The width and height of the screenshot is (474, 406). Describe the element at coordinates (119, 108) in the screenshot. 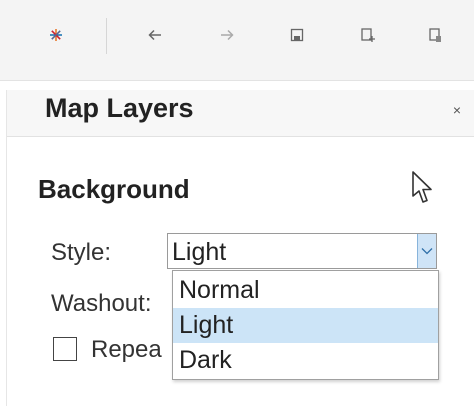

I see `panel-title: Map Layers` at that location.